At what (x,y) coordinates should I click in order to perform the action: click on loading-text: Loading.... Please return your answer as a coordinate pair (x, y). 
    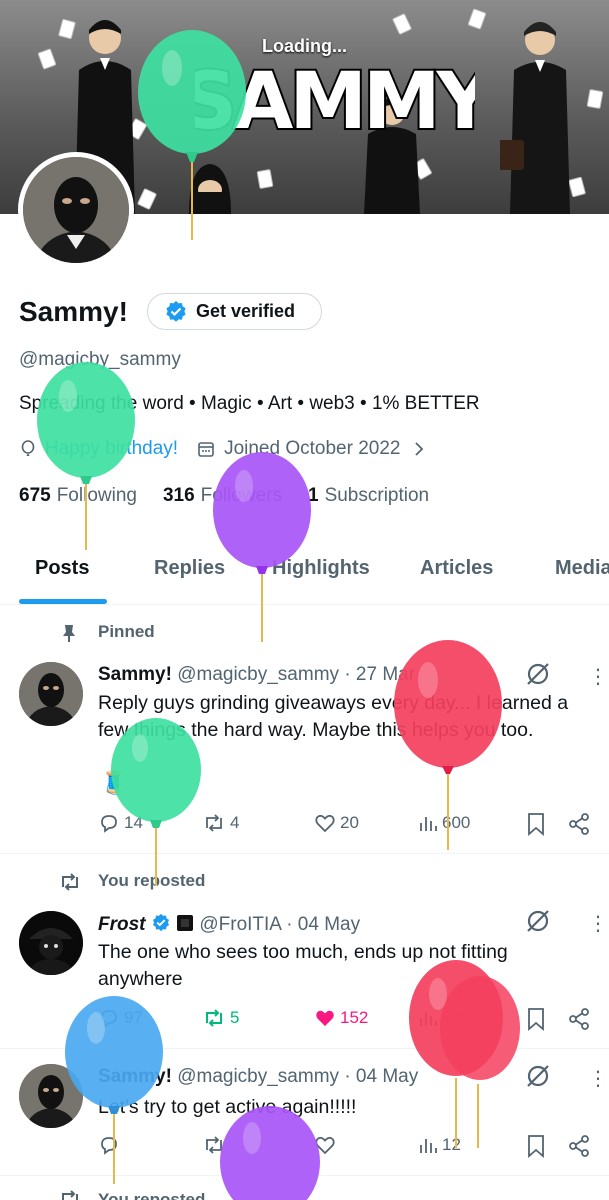
    Looking at the image, I should click on (304, 46).